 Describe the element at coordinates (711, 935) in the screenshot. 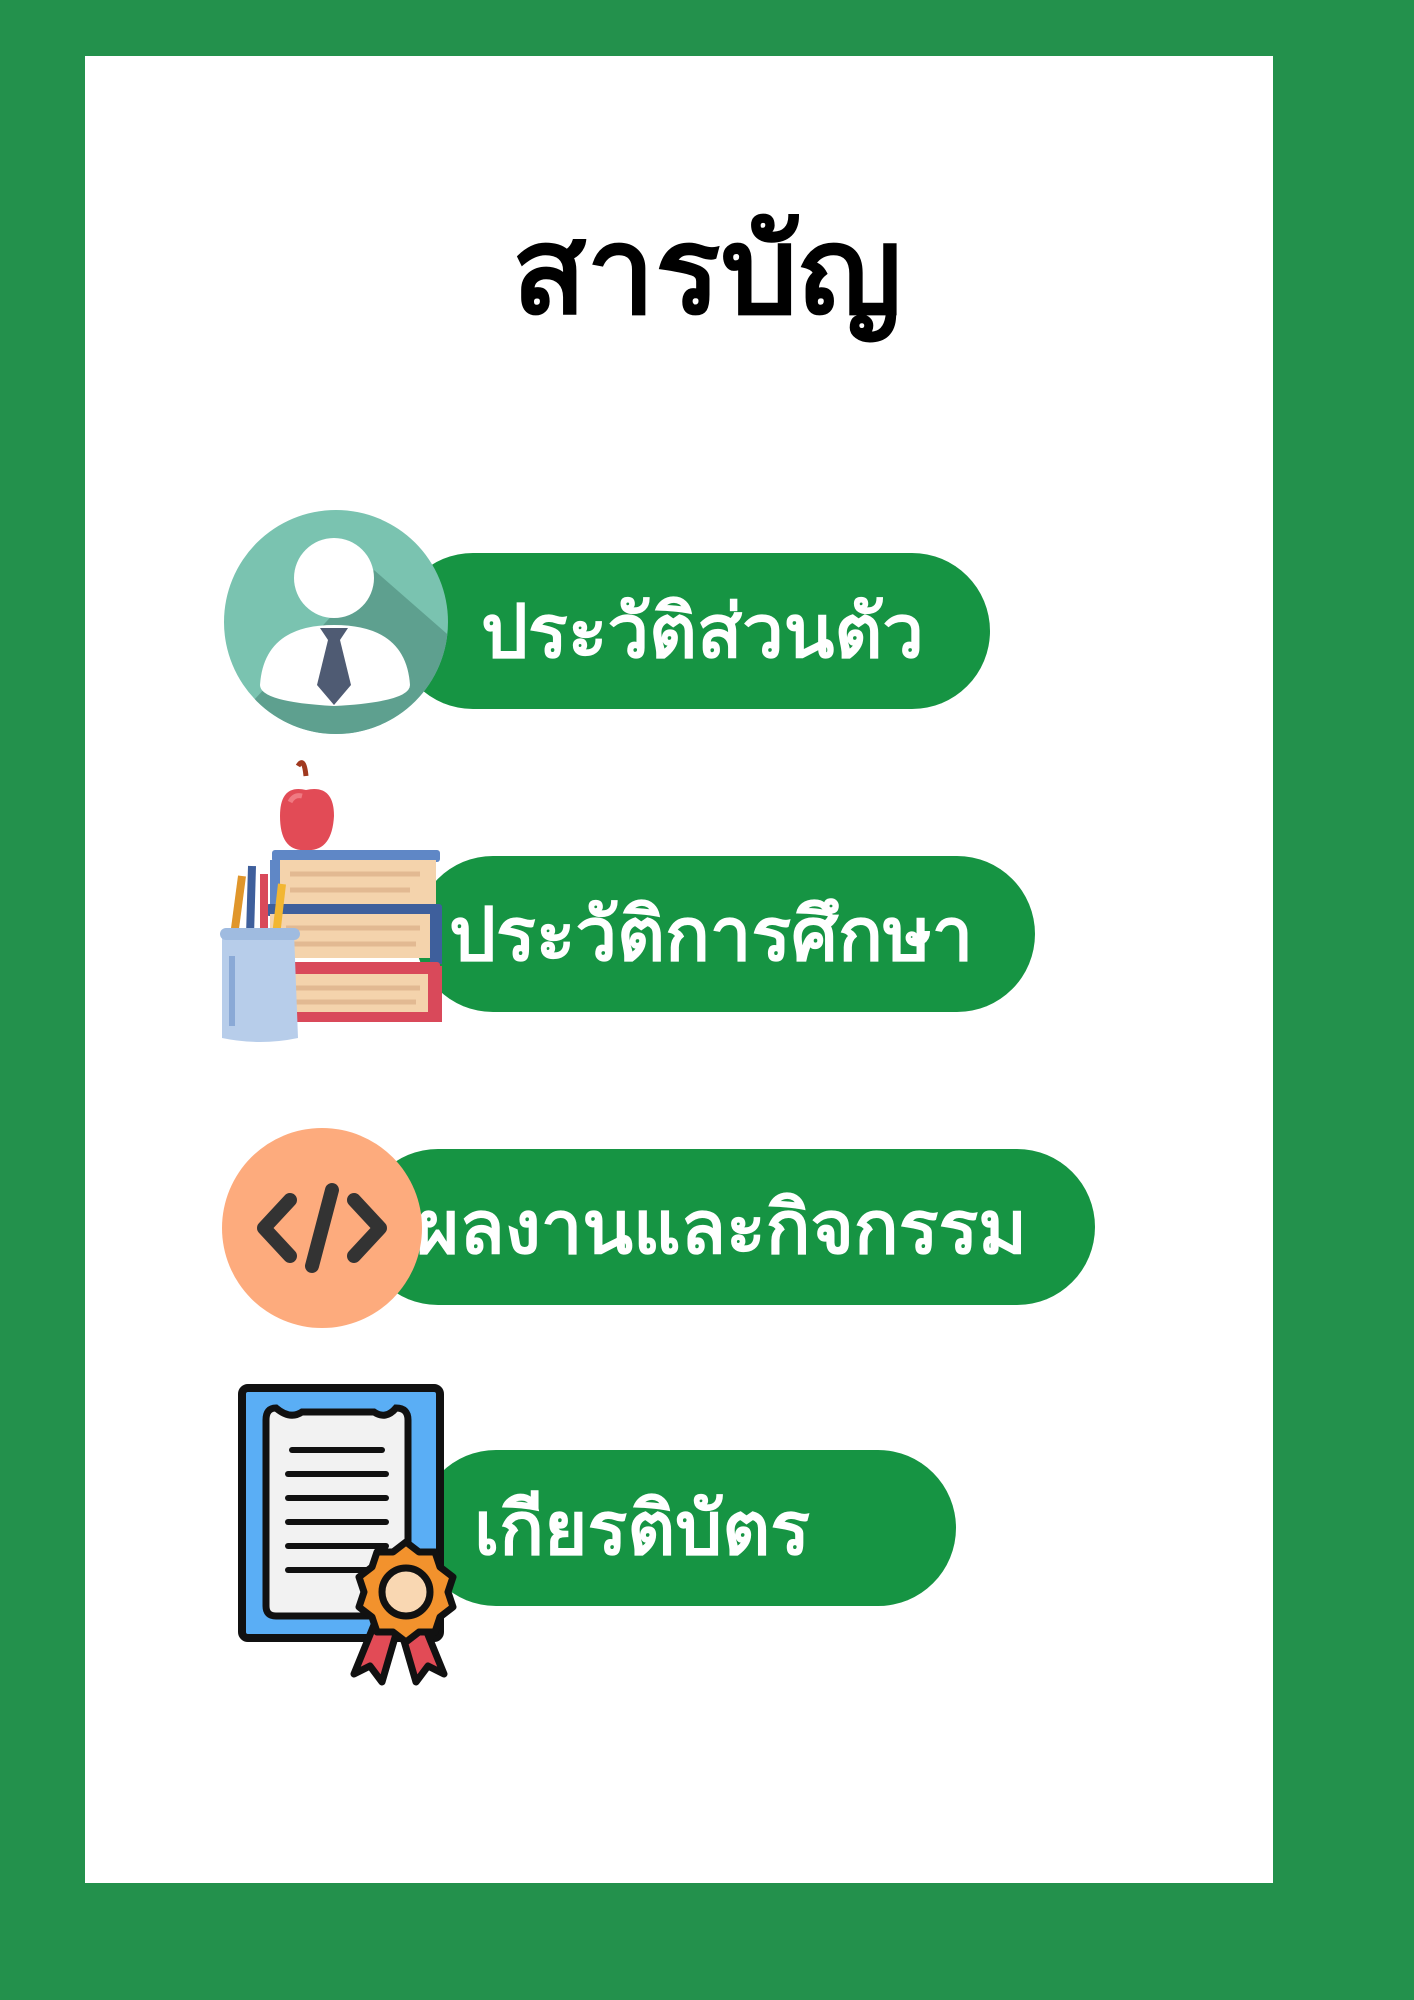

I see `menu-item-label: ประวัติการศึกษา` at that location.